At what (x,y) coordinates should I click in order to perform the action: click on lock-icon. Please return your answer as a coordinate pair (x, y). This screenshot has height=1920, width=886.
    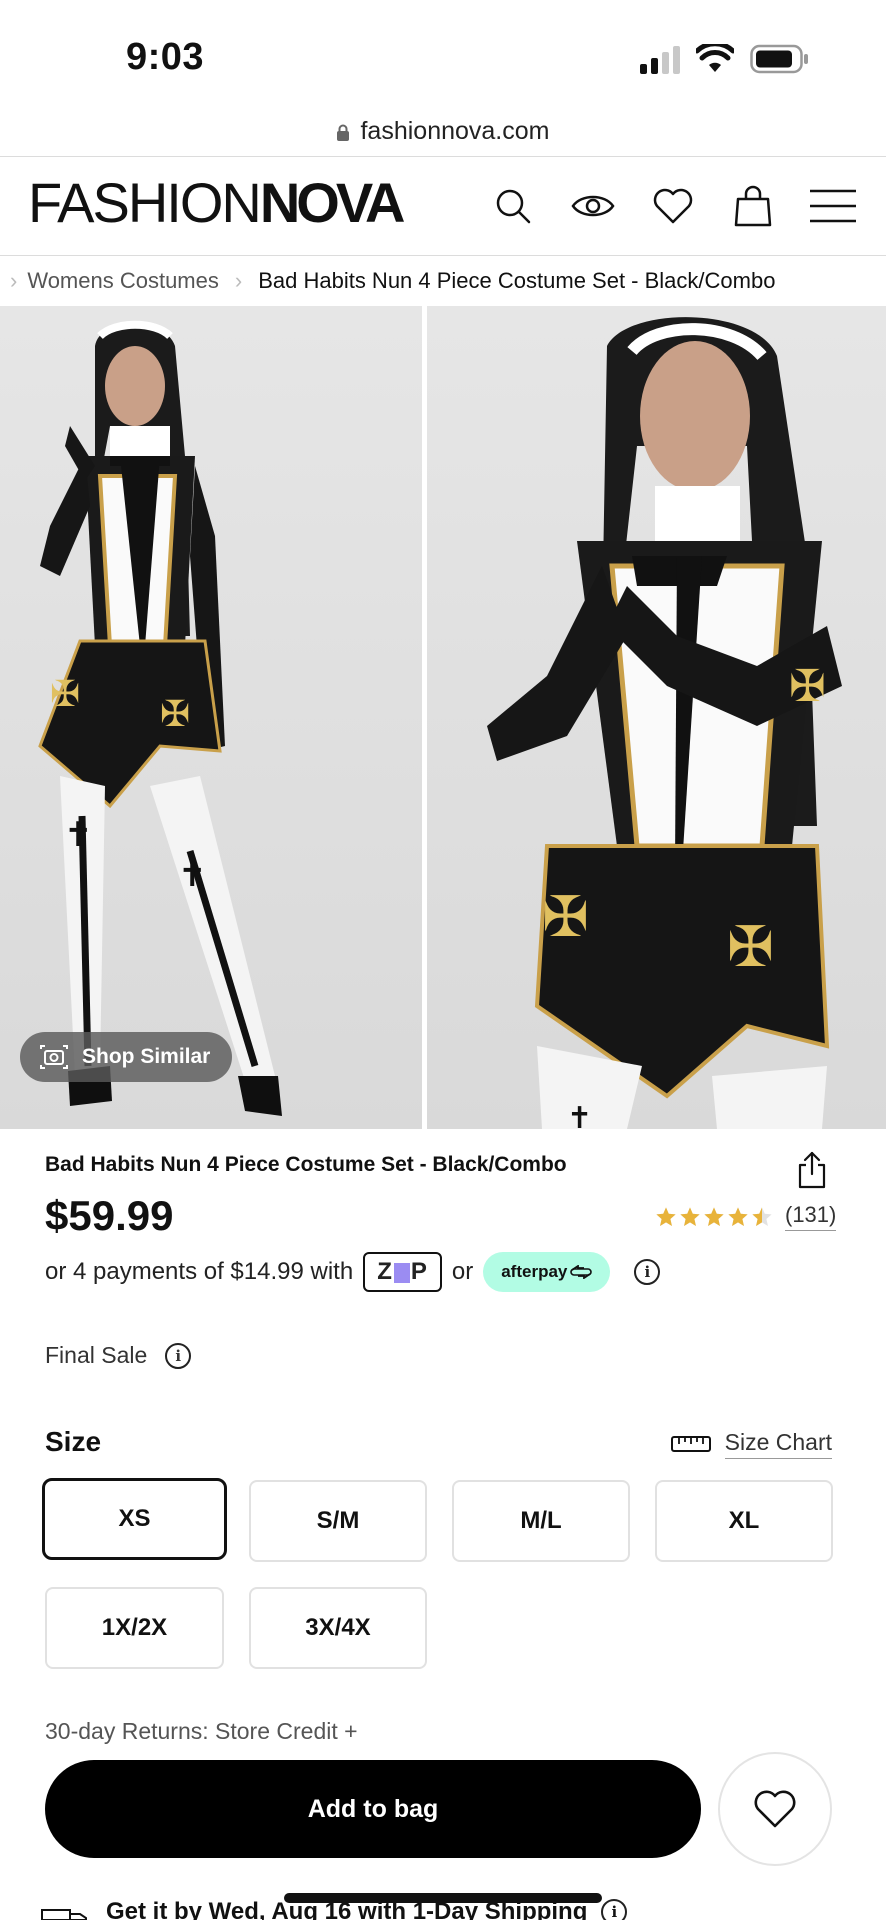
    Looking at the image, I should click on (343, 132).